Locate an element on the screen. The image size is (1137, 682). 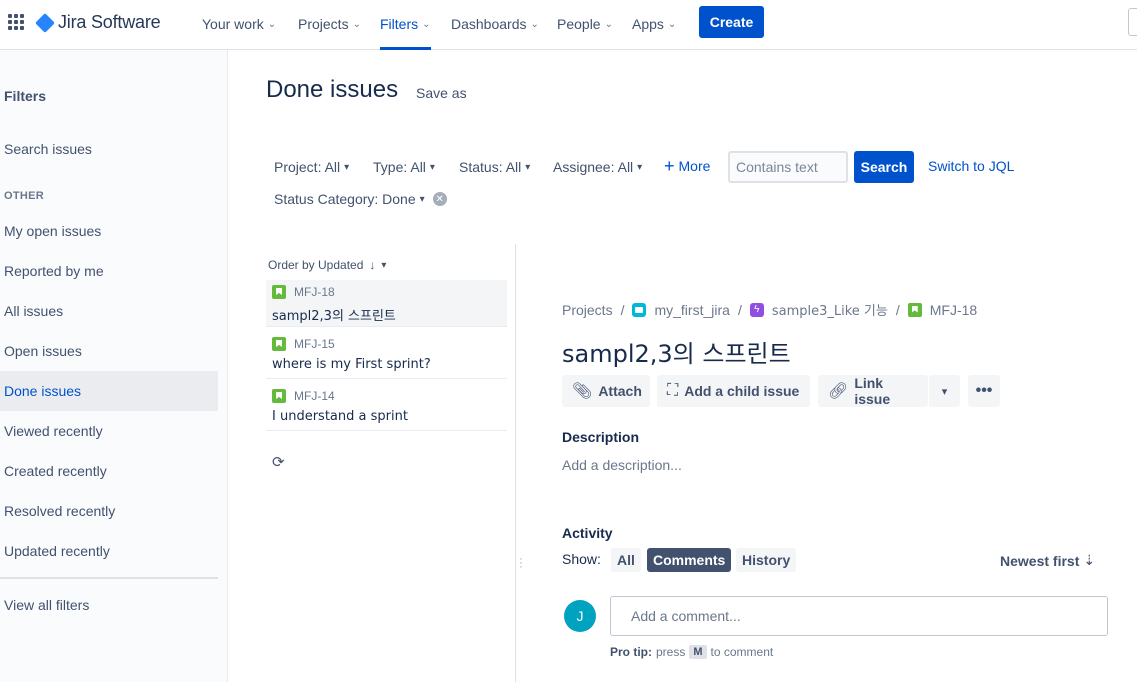
activity-label: Activity is located at coordinates (587, 533).